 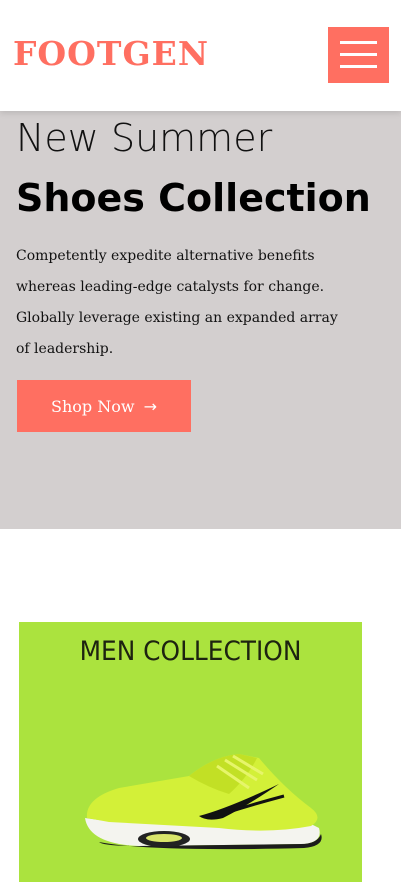 What do you see at coordinates (150, 406) in the screenshot?
I see `arrow-right-icon: →` at bounding box center [150, 406].